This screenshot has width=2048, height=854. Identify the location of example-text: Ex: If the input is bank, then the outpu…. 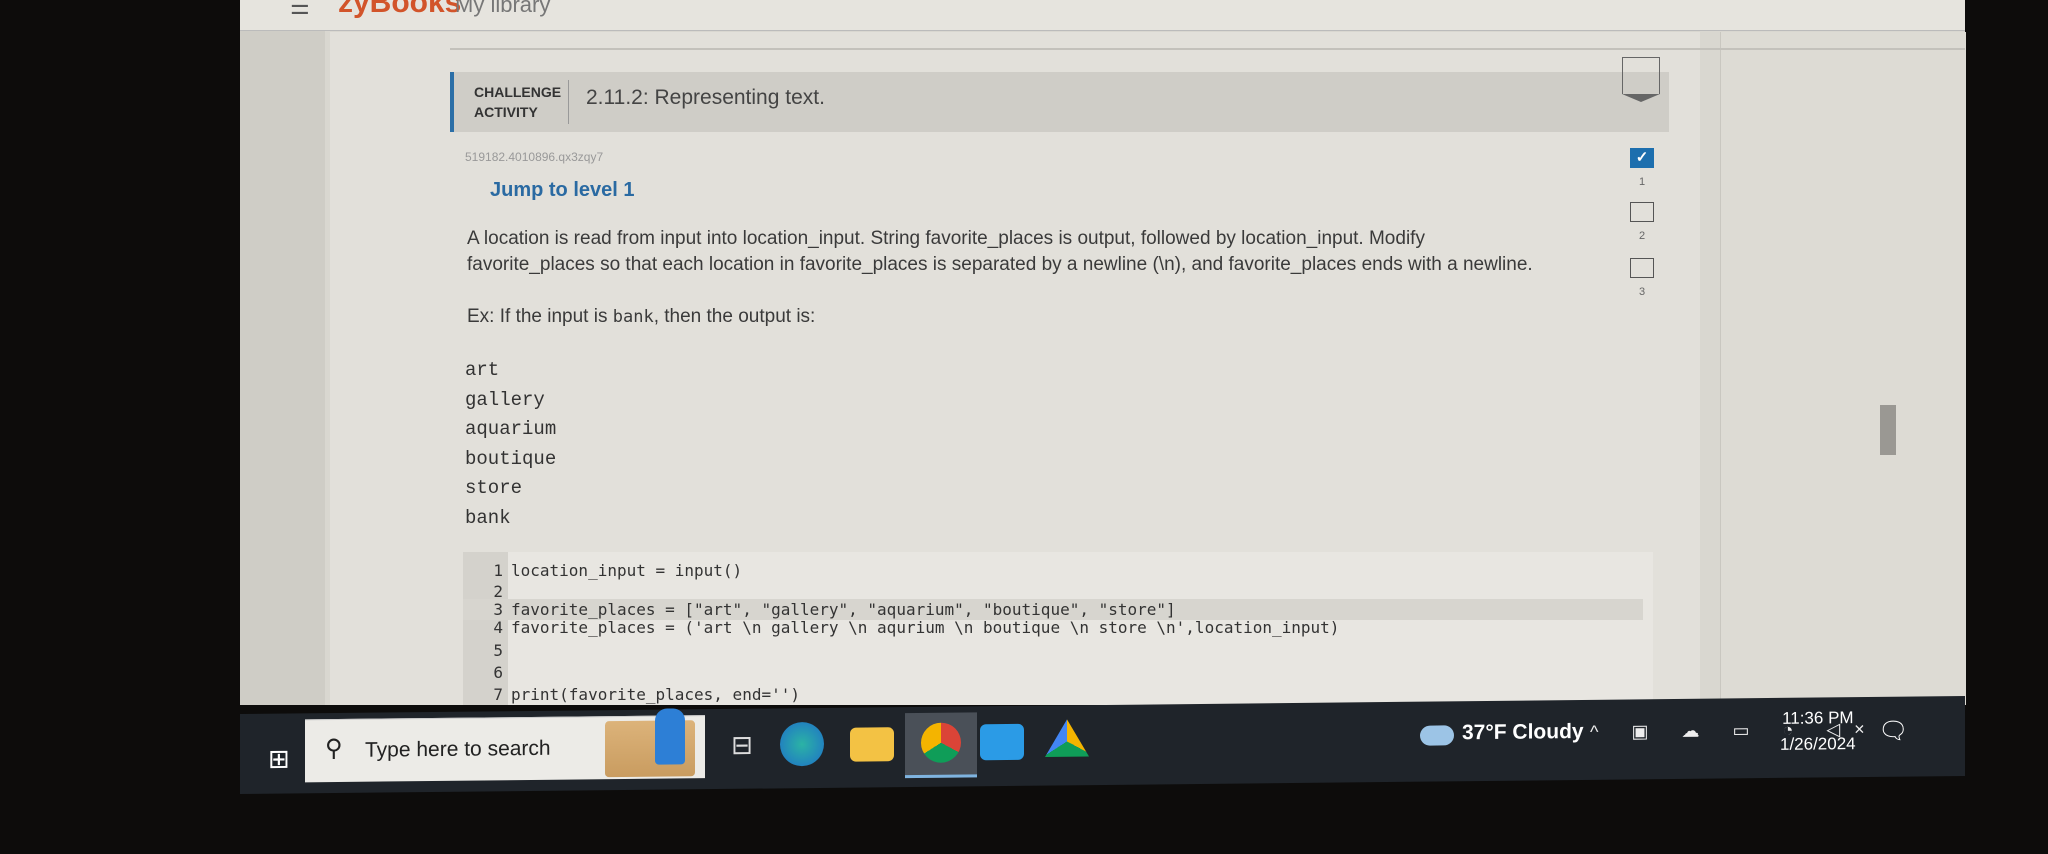
(641, 316).